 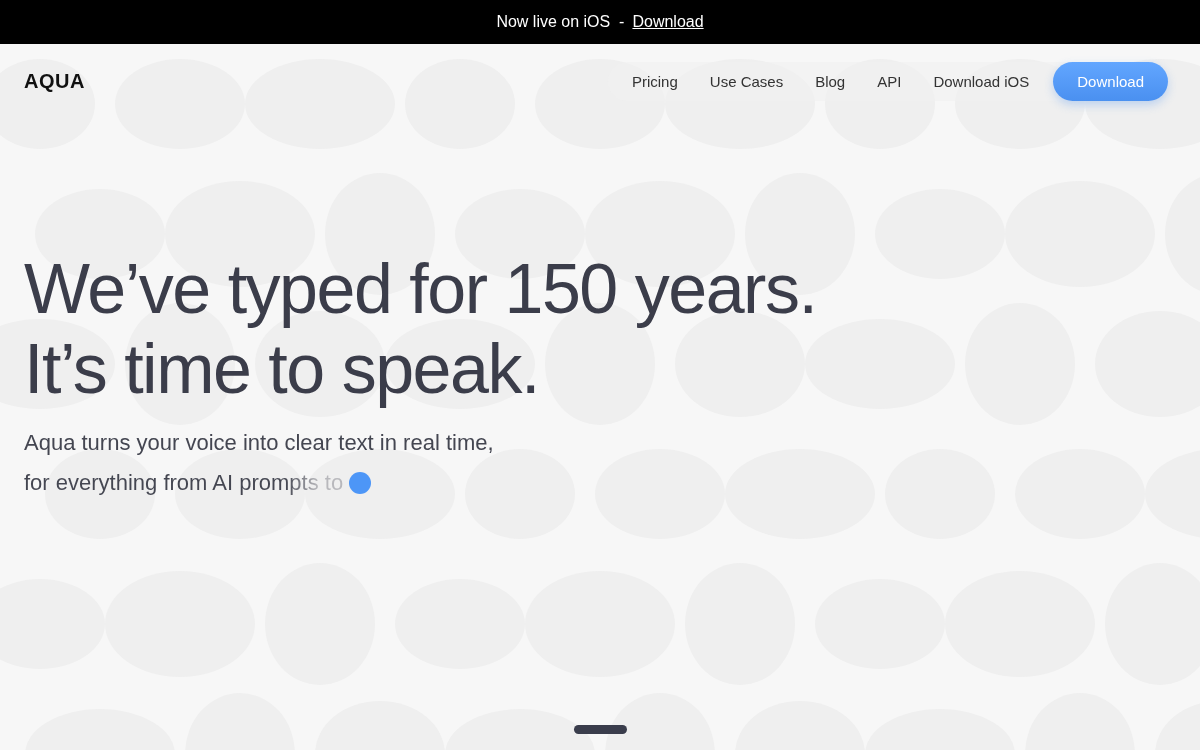 I want to click on nav-link: Pricing, so click(x=654, y=81).